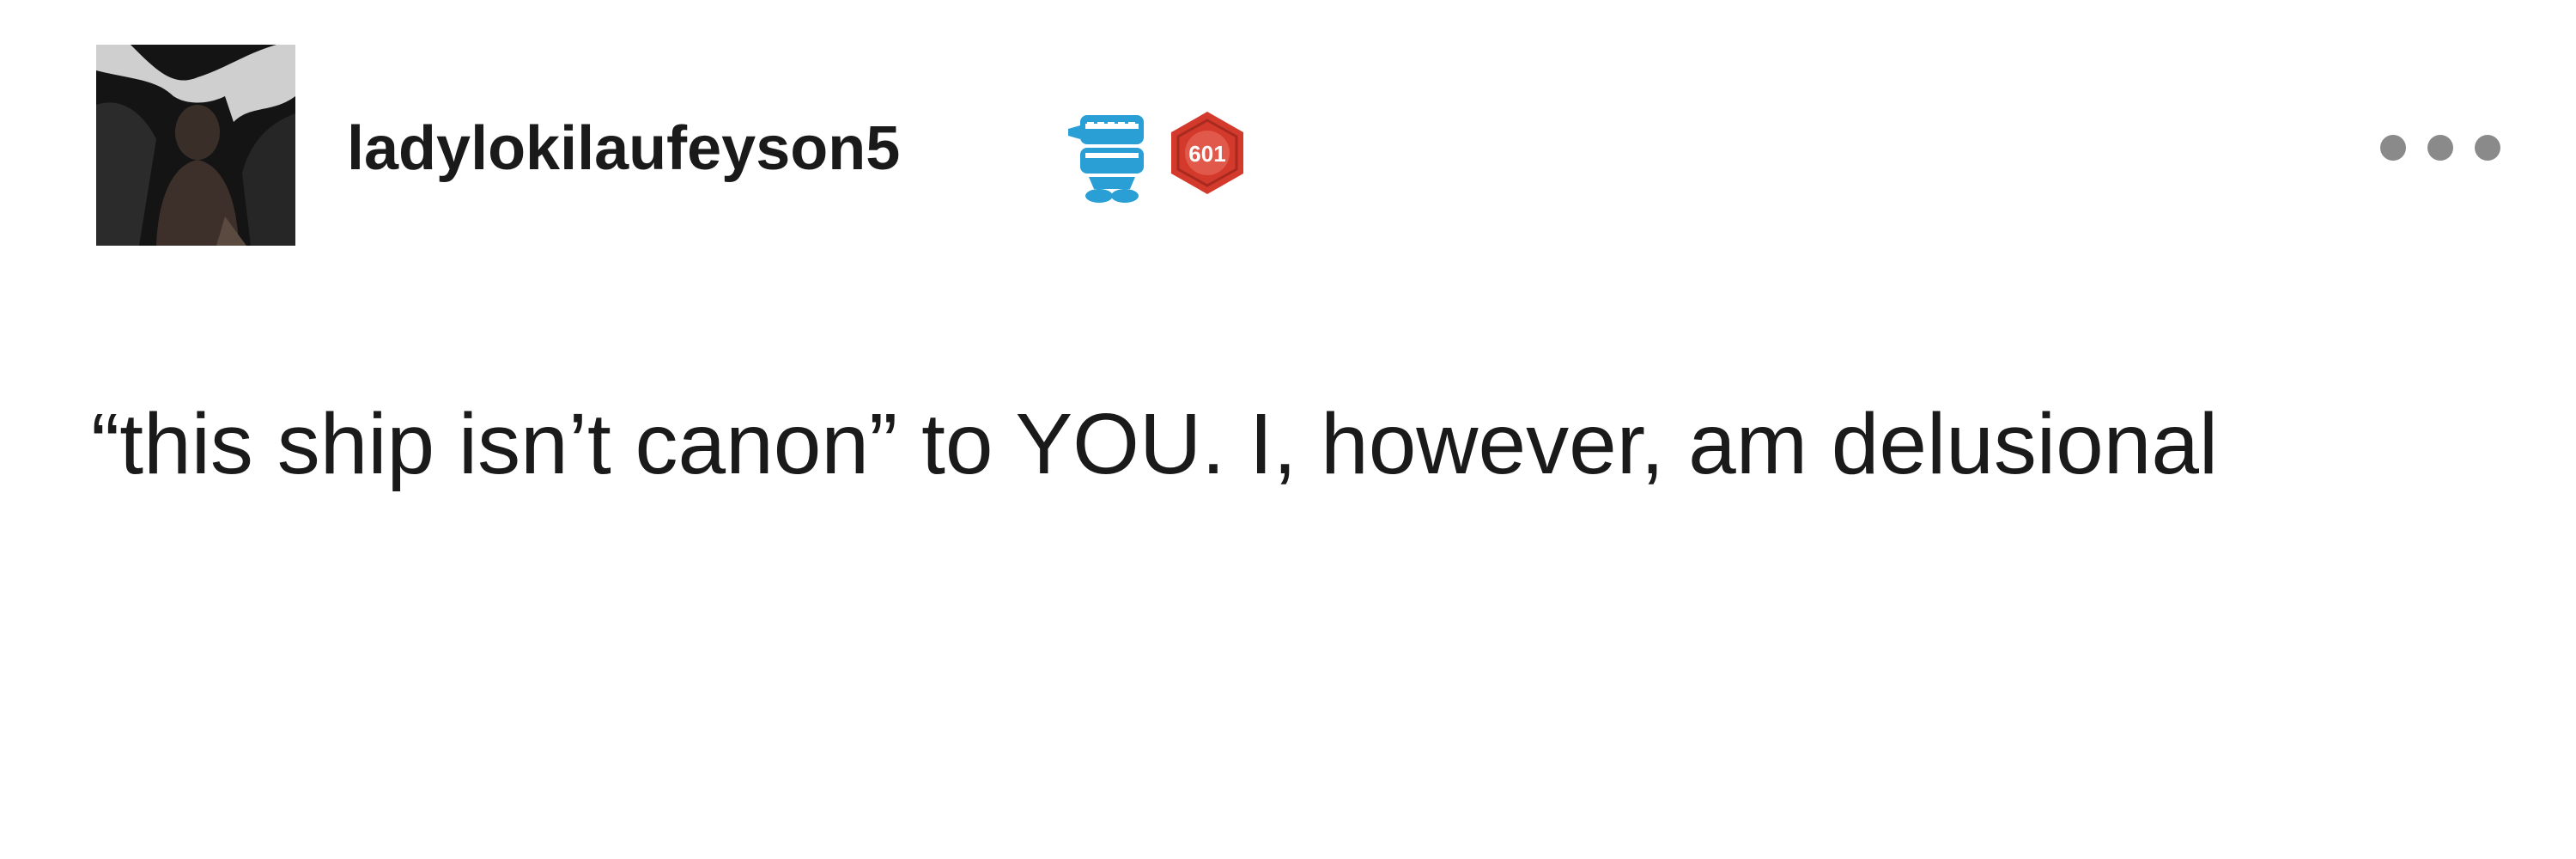  What do you see at coordinates (623, 149) in the screenshot?
I see `username-link: ladylokilaufeyson5` at bounding box center [623, 149].